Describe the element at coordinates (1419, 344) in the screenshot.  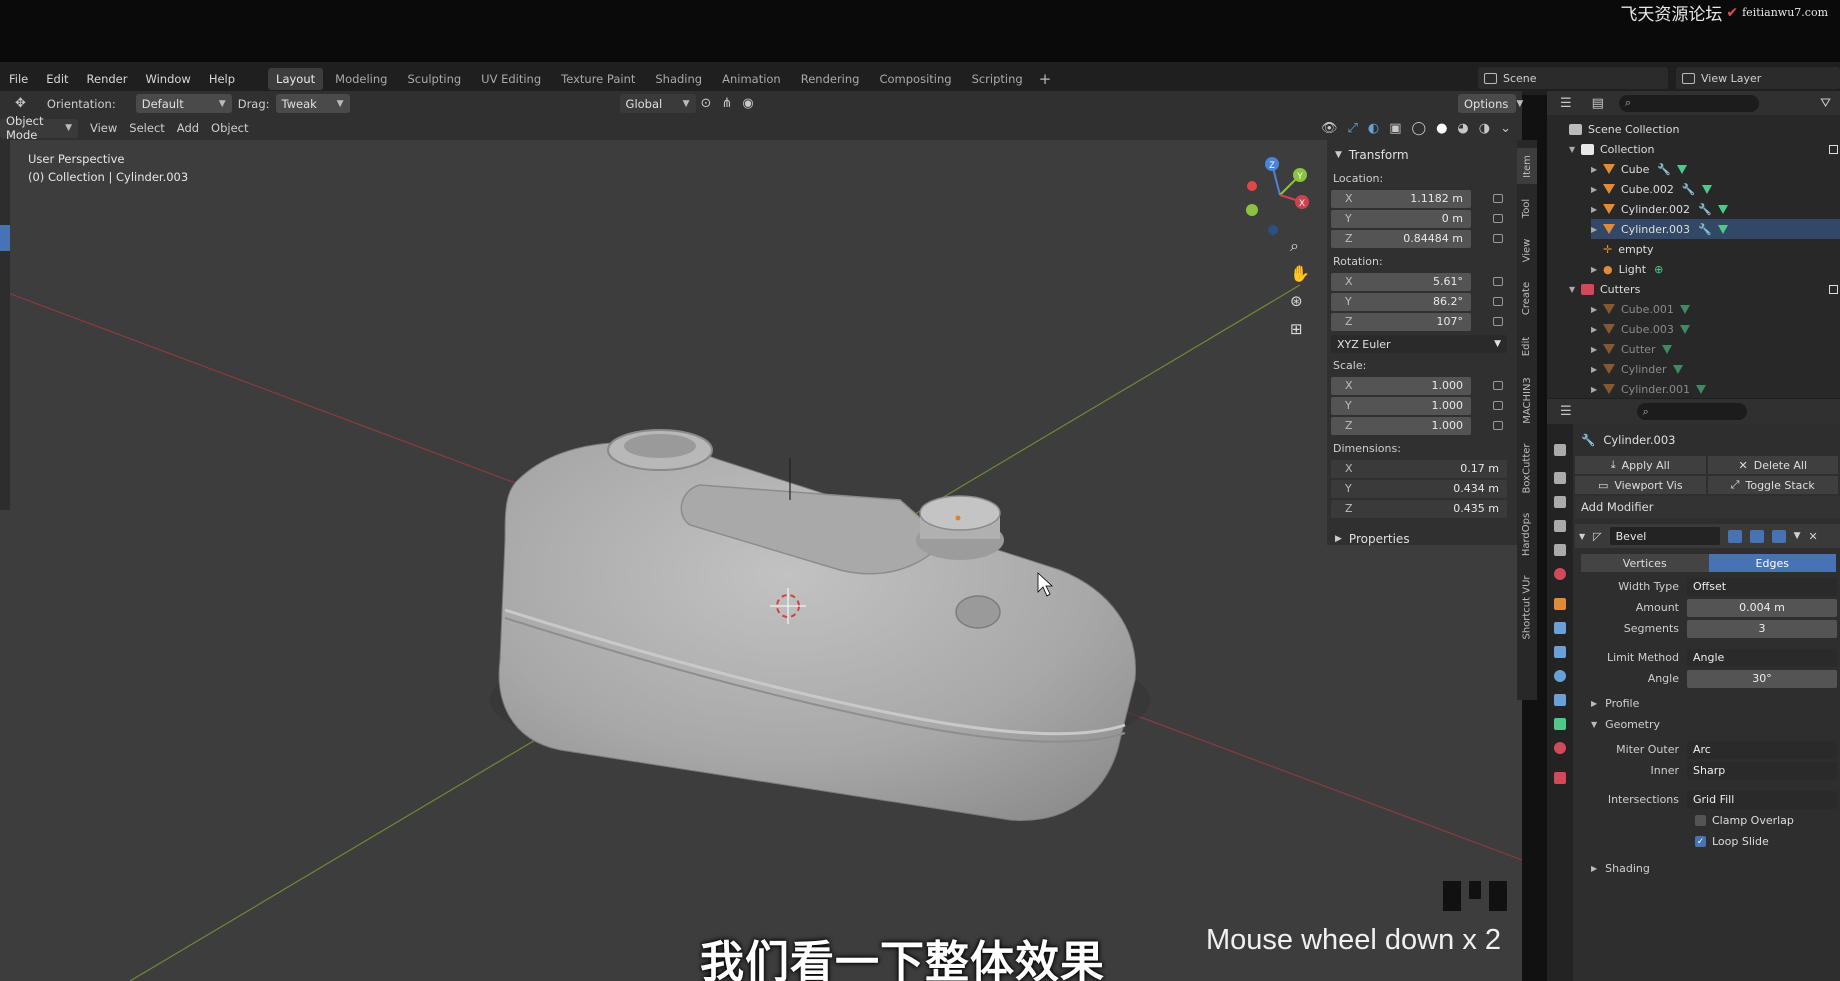
I see `rotation-mode-dropdown: XYZ Euler ▼` at that location.